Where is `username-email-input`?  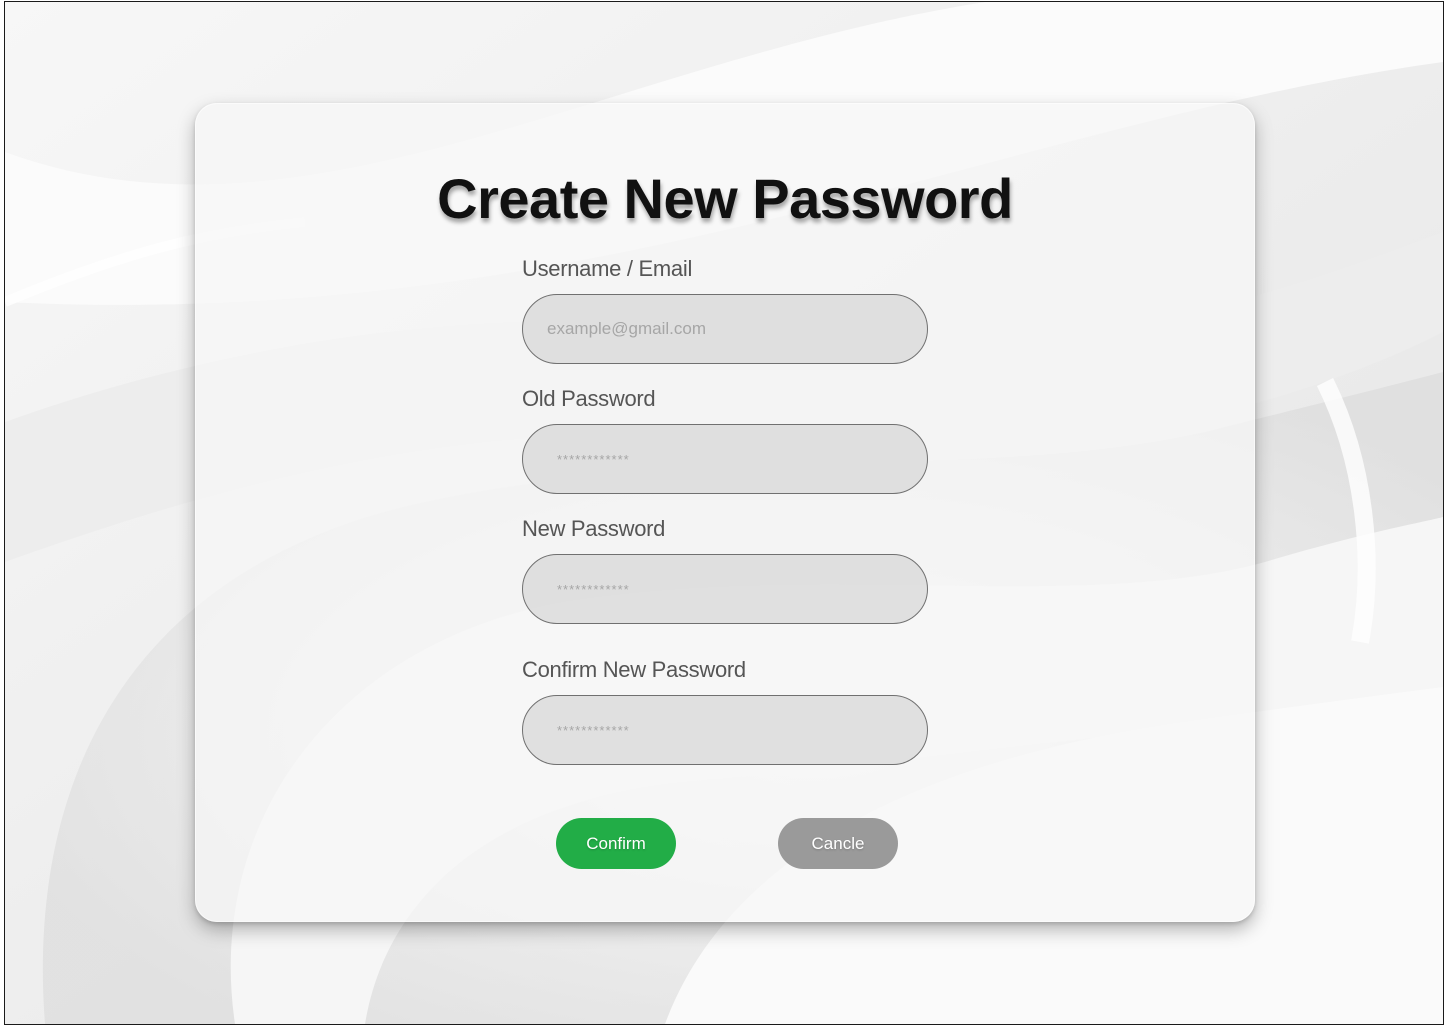
username-email-input is located at coordinates (725, 329).